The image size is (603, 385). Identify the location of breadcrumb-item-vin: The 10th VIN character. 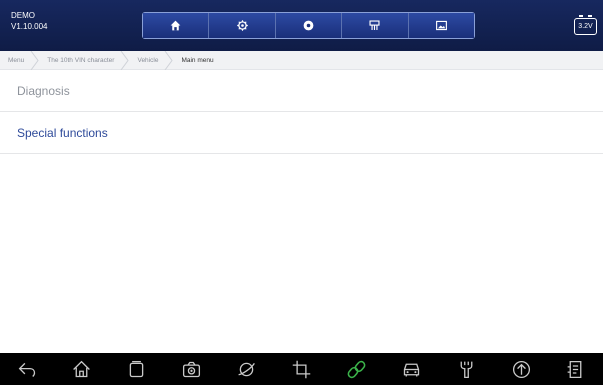
(84, 60).